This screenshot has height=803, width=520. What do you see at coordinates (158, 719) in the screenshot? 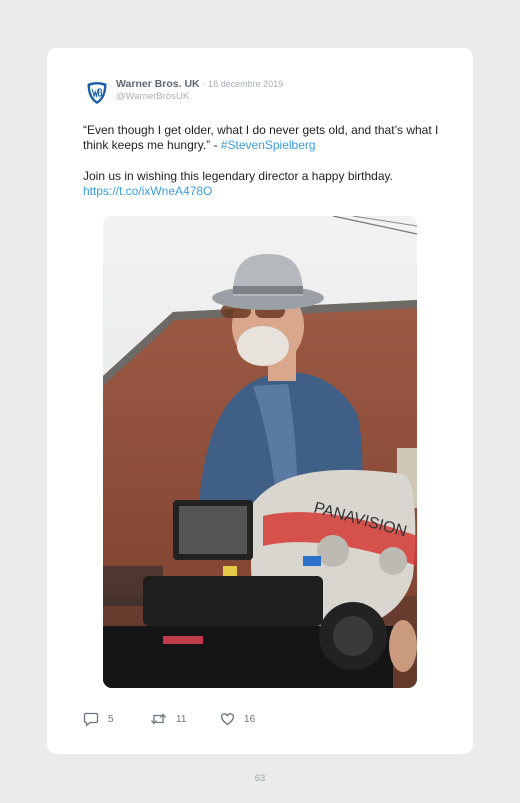
I see `retweet-icon` at bounding box center [158, 719].